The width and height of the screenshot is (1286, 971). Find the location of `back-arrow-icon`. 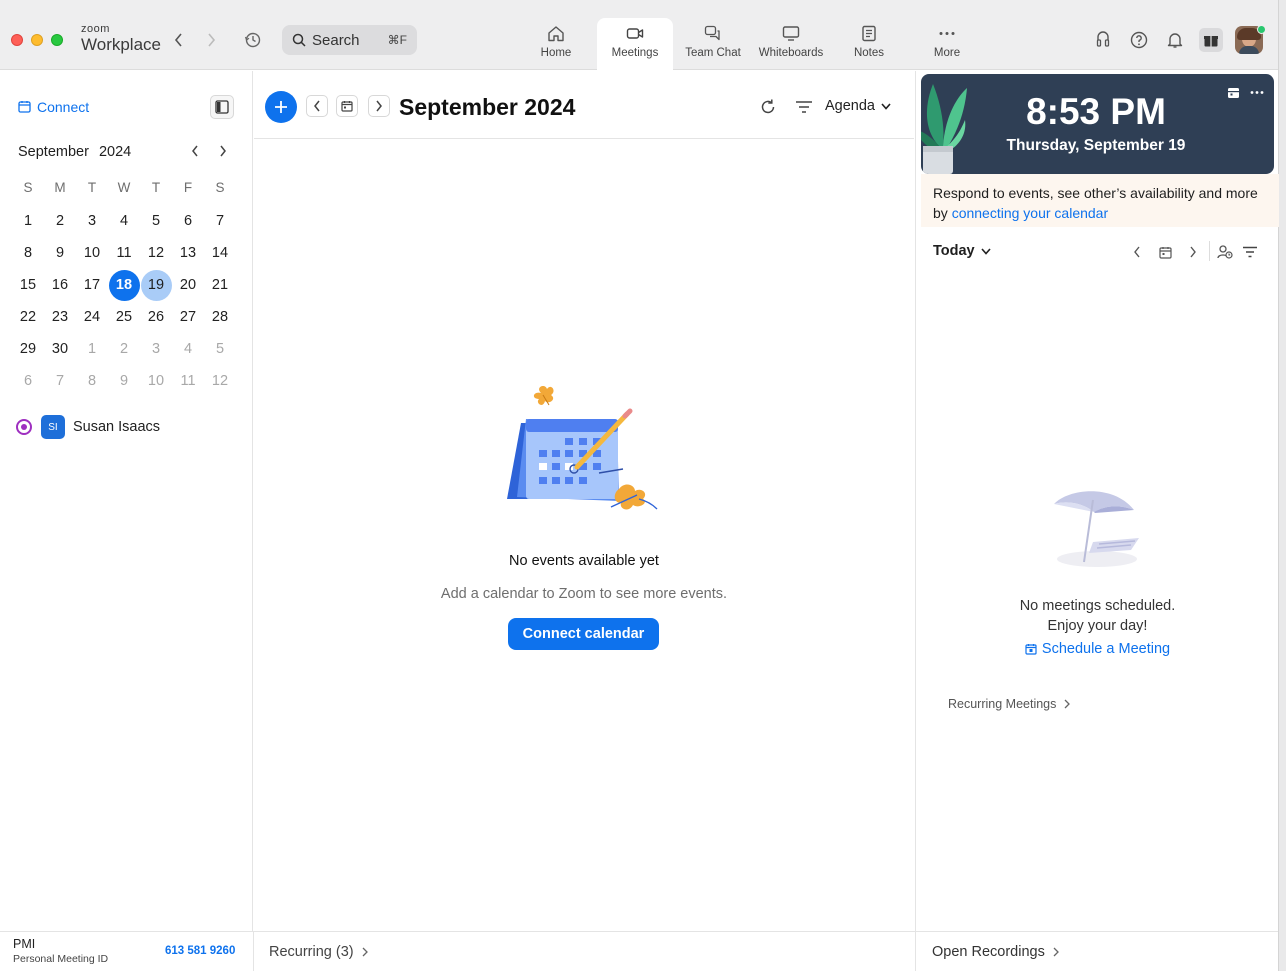

back-arrow-icon is located at coordinates (179, 40).